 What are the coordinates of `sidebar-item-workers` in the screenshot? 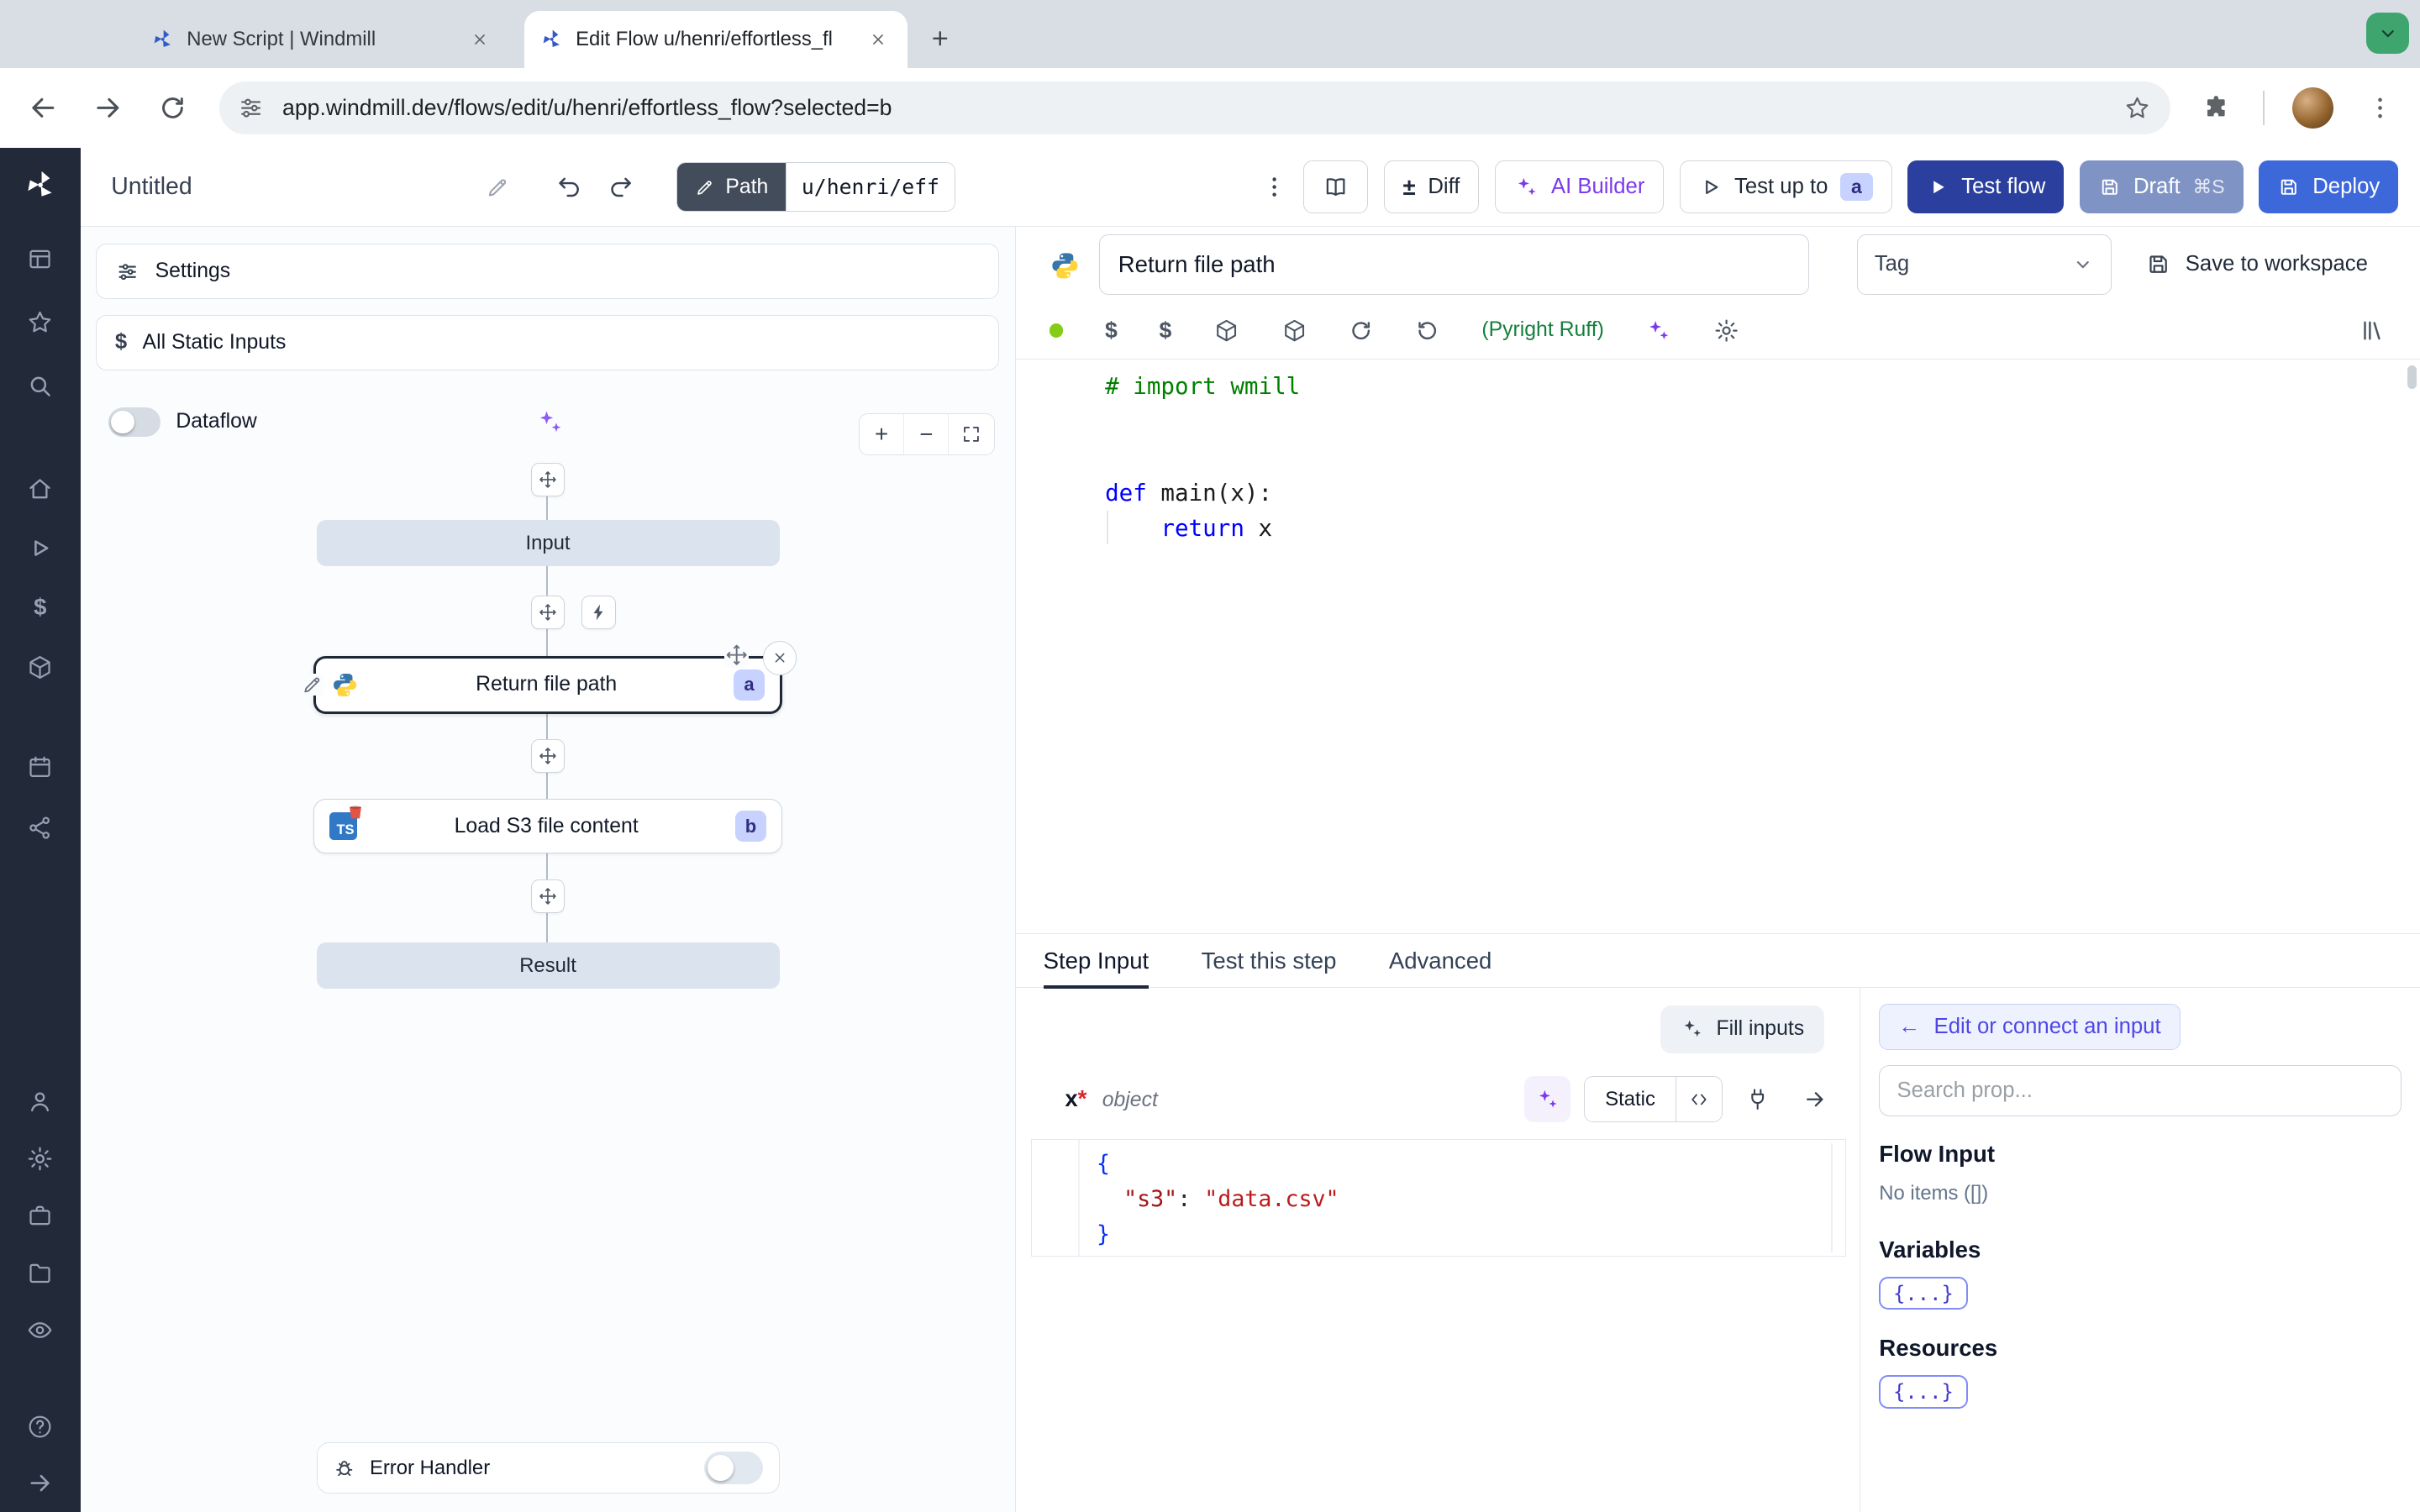 It's located at (40, 828).